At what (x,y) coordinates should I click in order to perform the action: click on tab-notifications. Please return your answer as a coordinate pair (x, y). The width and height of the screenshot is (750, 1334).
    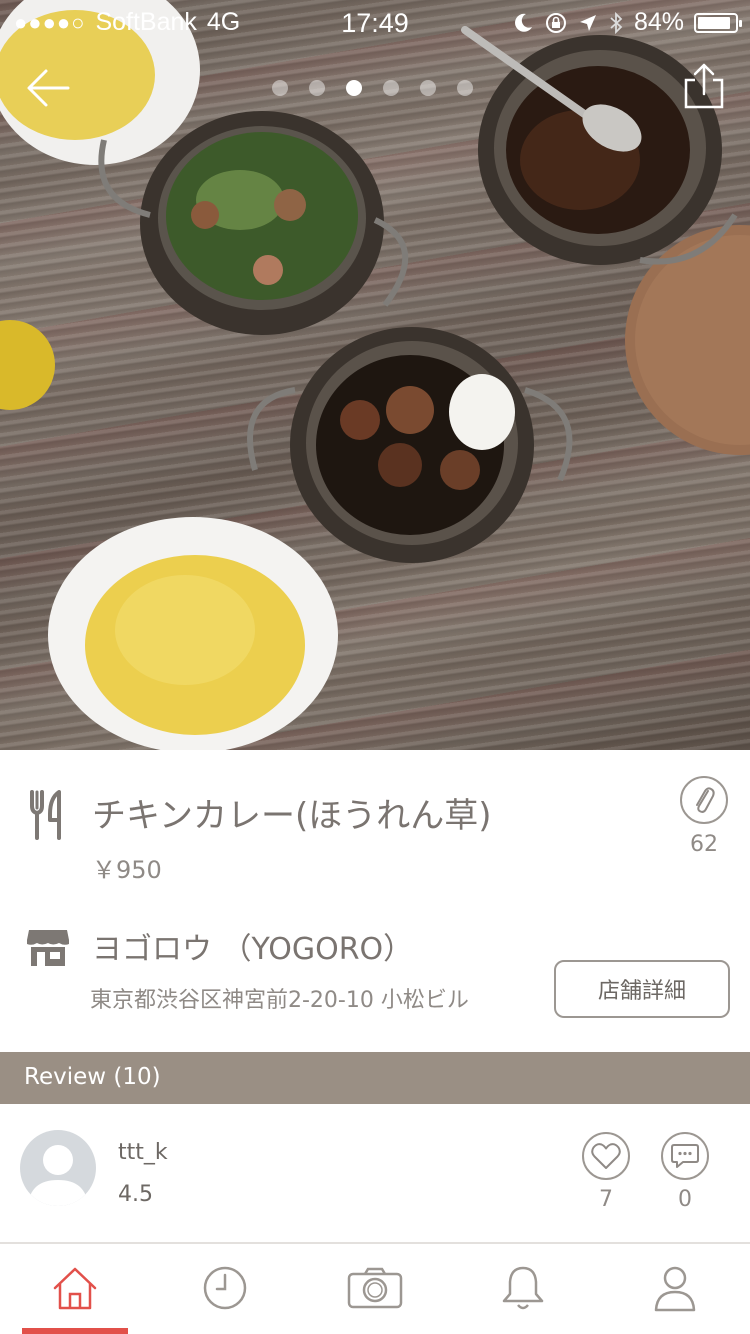
    Looking at the image, I should click on (523, 1288).